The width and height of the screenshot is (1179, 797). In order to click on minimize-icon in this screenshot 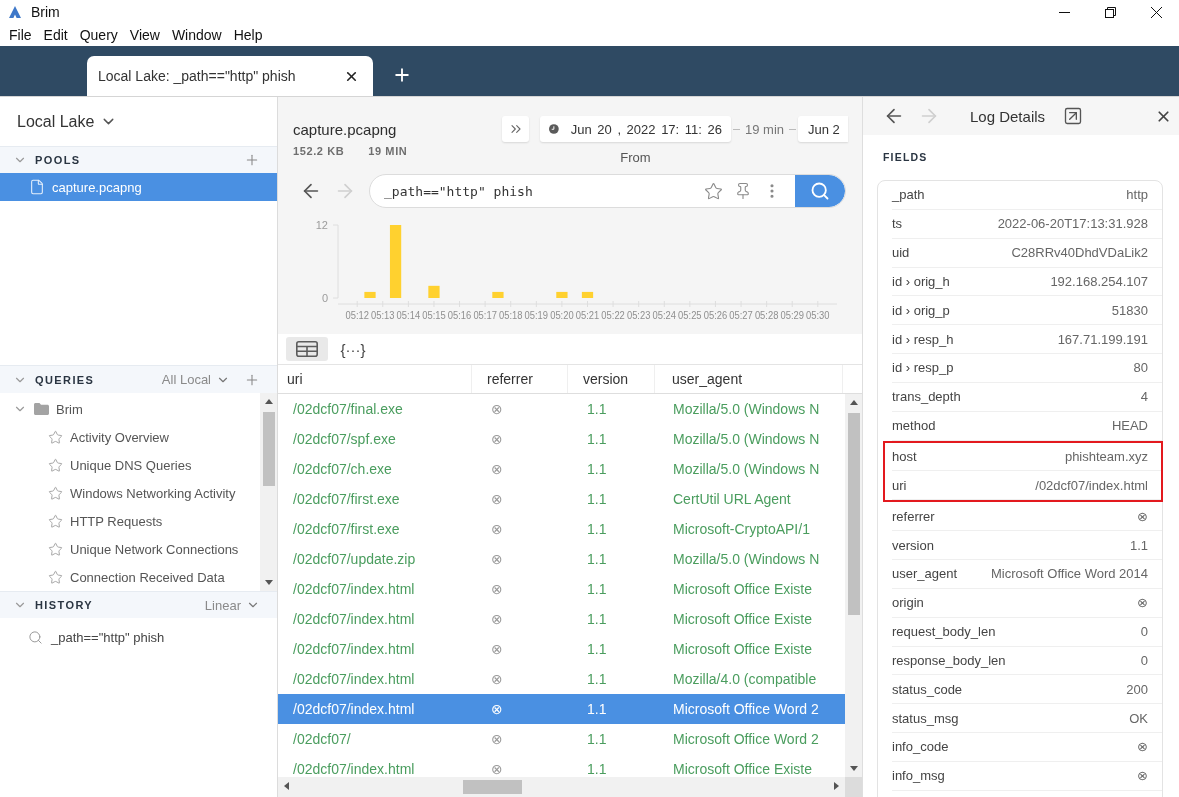, I will do `click(1064, 12)`.